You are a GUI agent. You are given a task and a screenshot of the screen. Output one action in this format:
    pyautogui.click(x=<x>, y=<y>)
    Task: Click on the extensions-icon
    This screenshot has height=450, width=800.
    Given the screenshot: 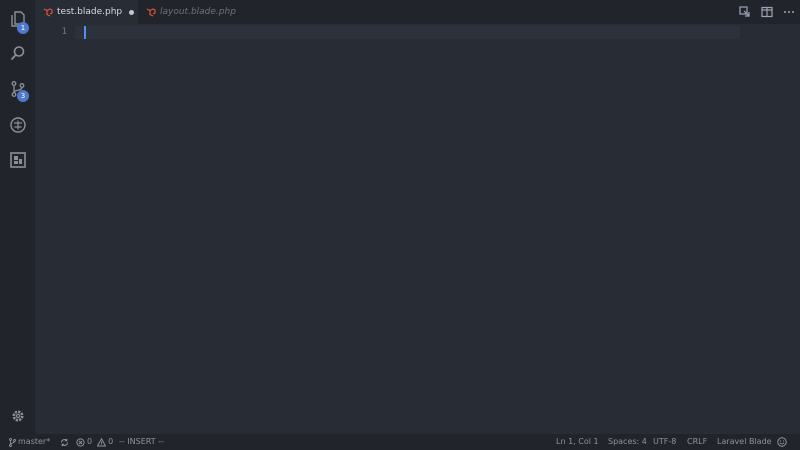 What is the action you would take?
    pyautogui.click(x=17, y=160)
    